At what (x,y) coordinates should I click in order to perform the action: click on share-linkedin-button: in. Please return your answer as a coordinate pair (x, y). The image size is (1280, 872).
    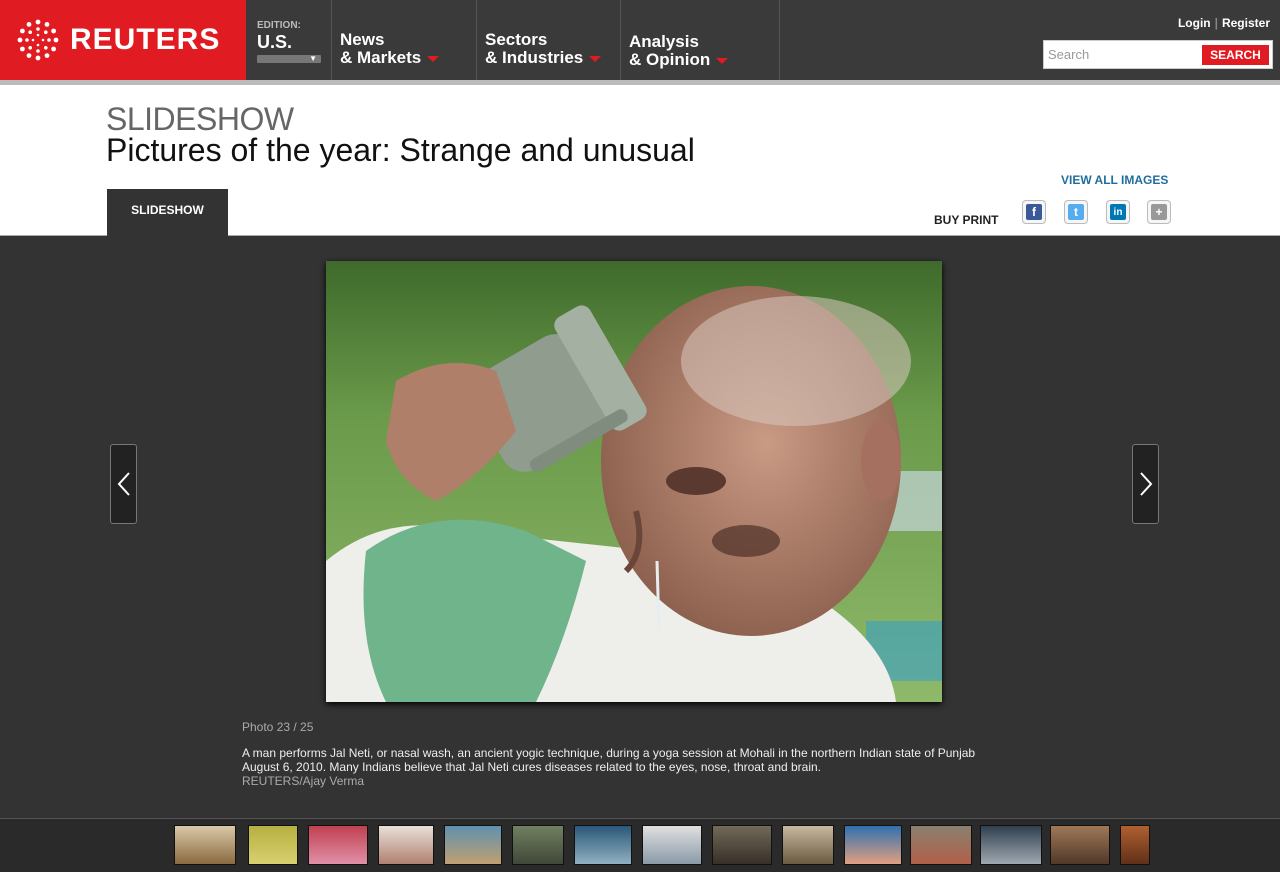
    Looking at the image, I should click on (1118, 212).